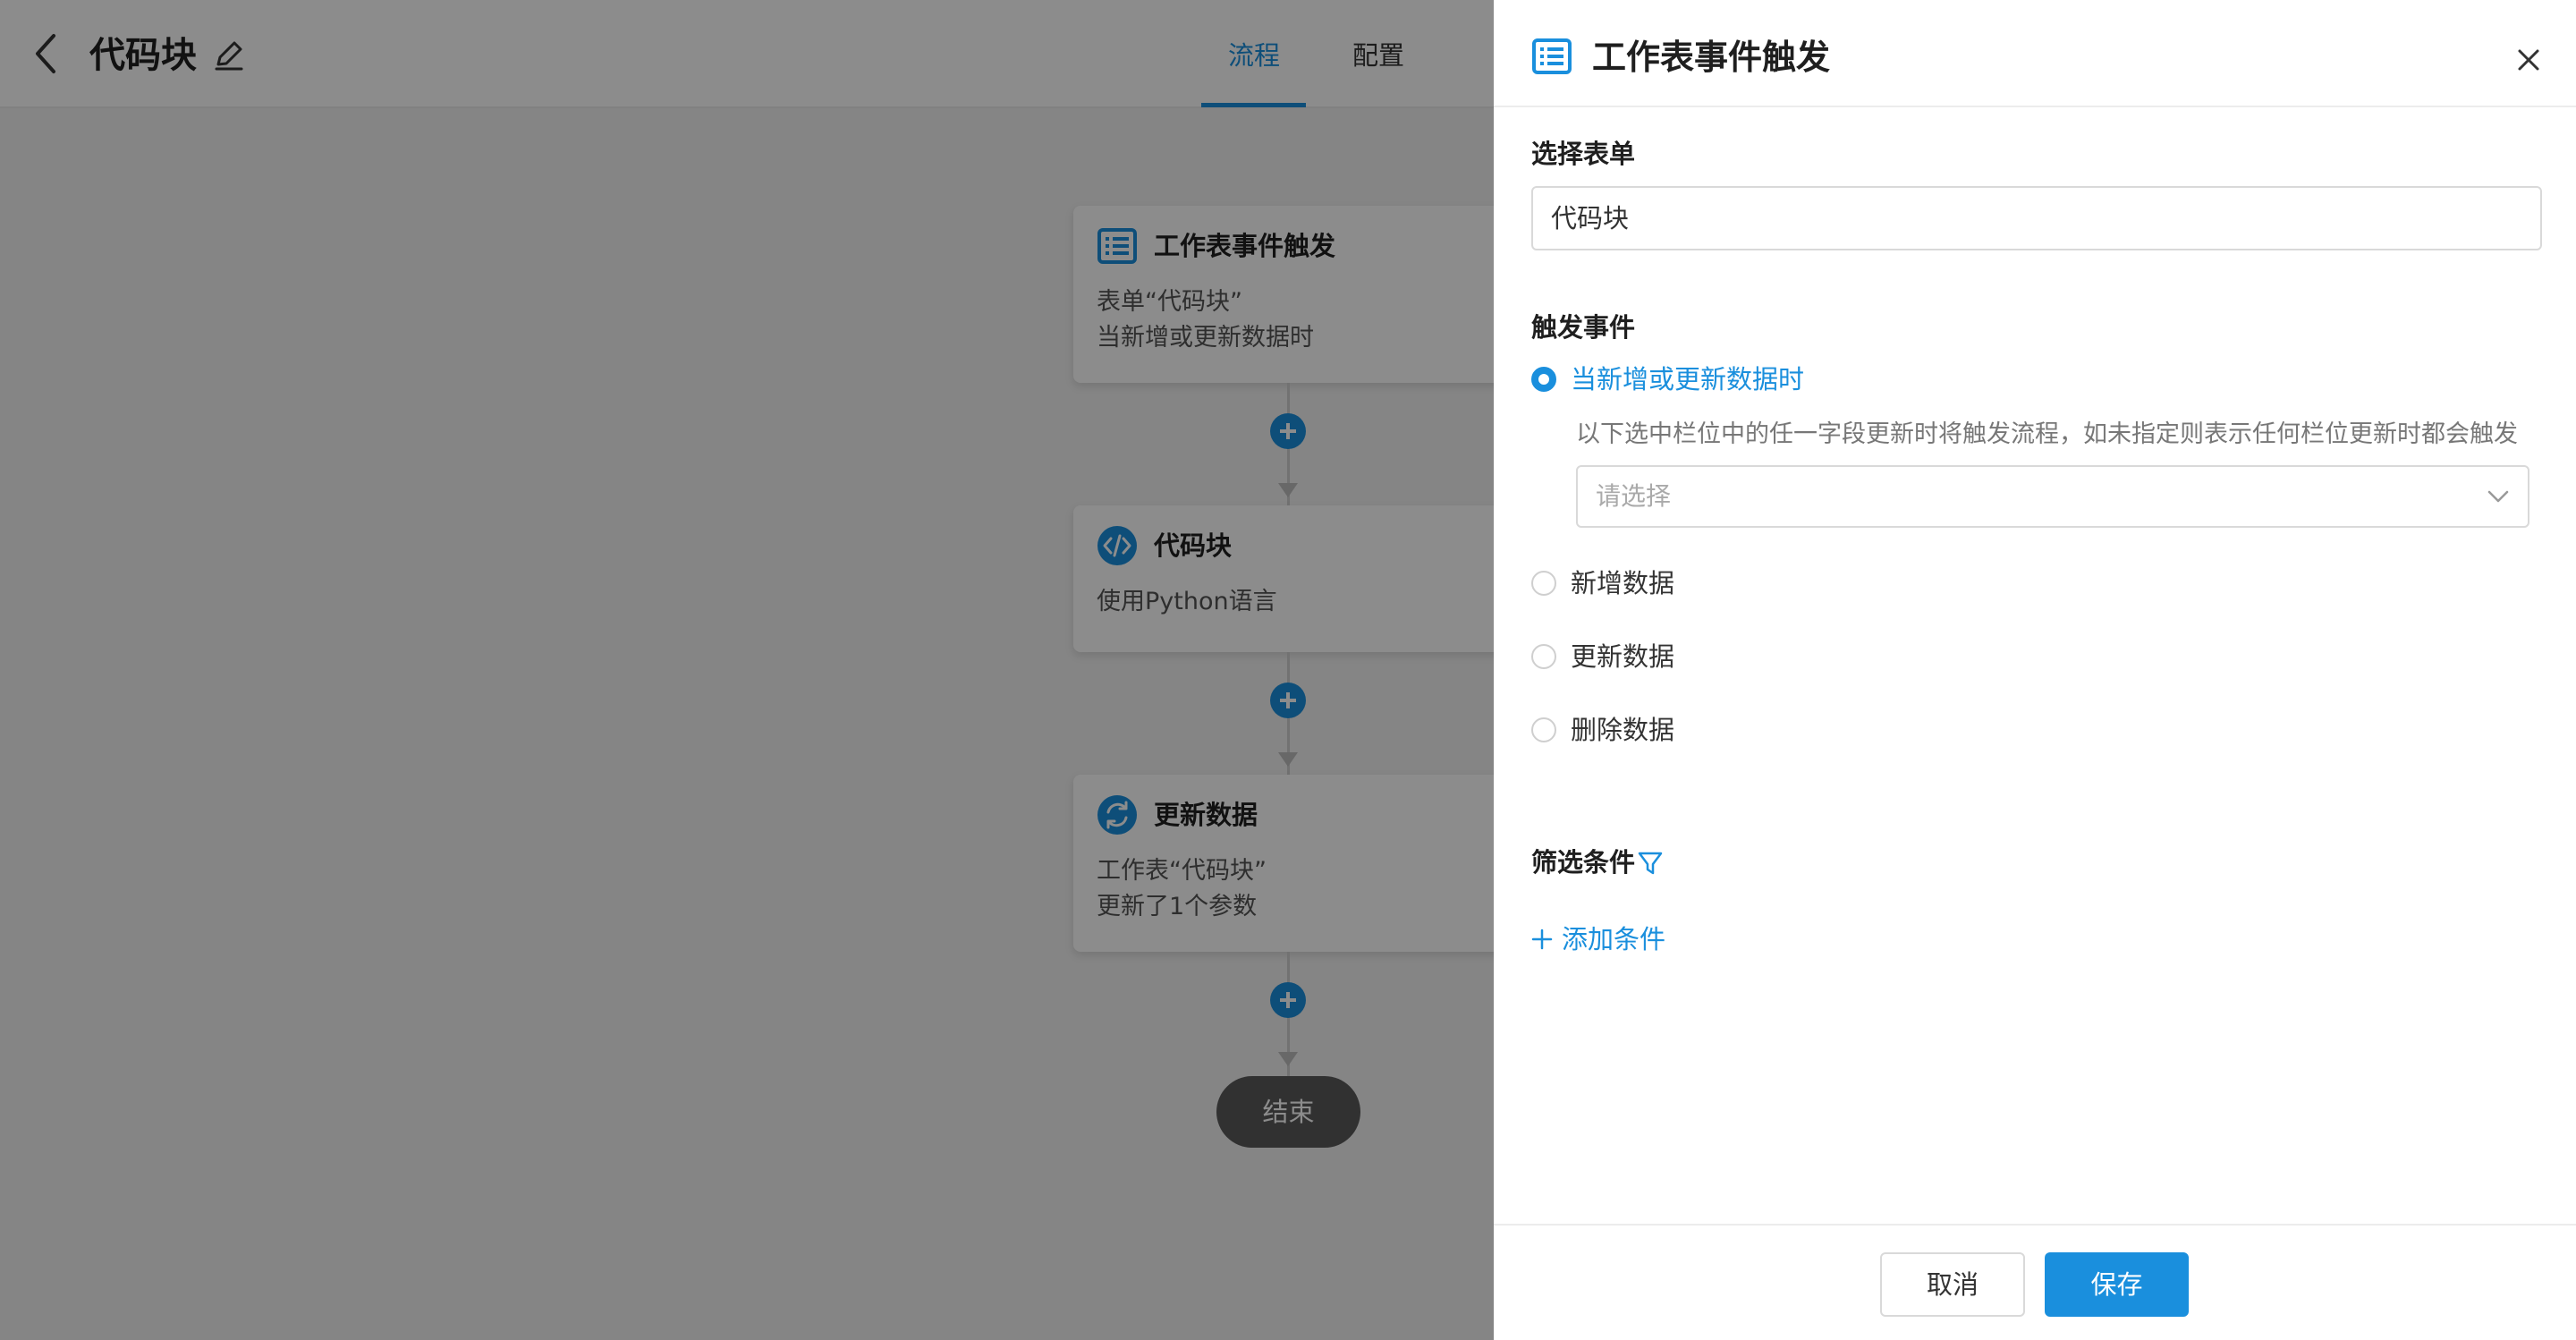 The width and height of the screenshot is (2576, 1340). Describe the element at coordinates (1711, 58) in the screenshot. I see `drawer-title: 工作表事件触发` at that location.